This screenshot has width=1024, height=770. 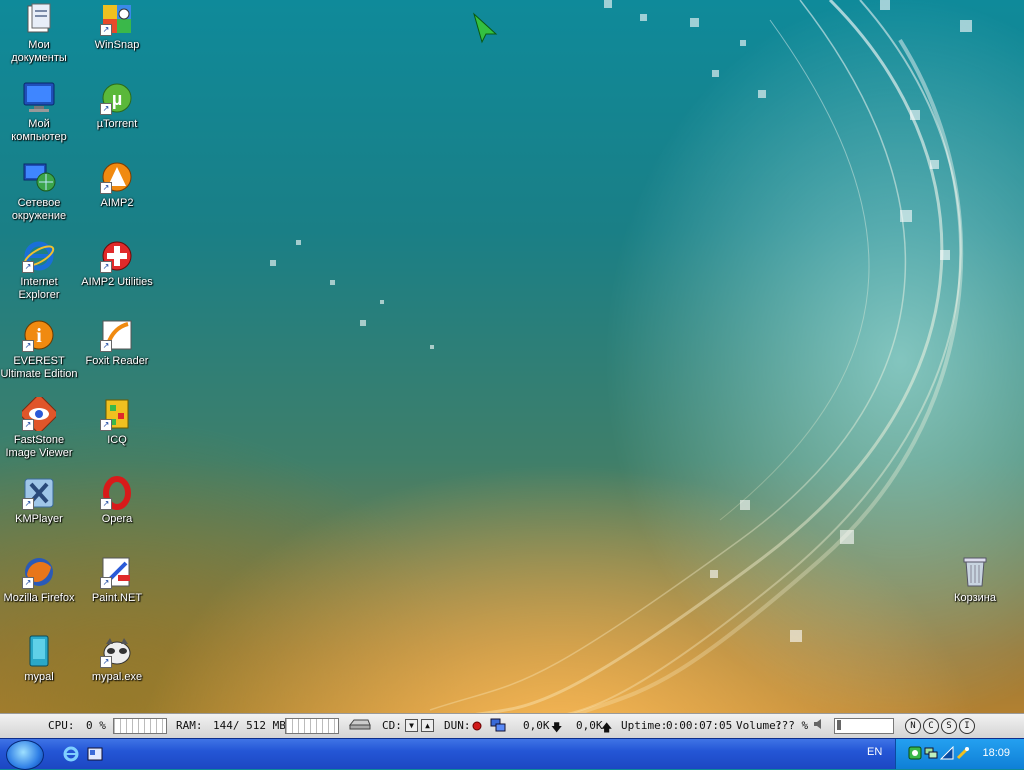 I want to click on desktop-icon-network-places: Сетевое окружение, so click(x=39, y=195).